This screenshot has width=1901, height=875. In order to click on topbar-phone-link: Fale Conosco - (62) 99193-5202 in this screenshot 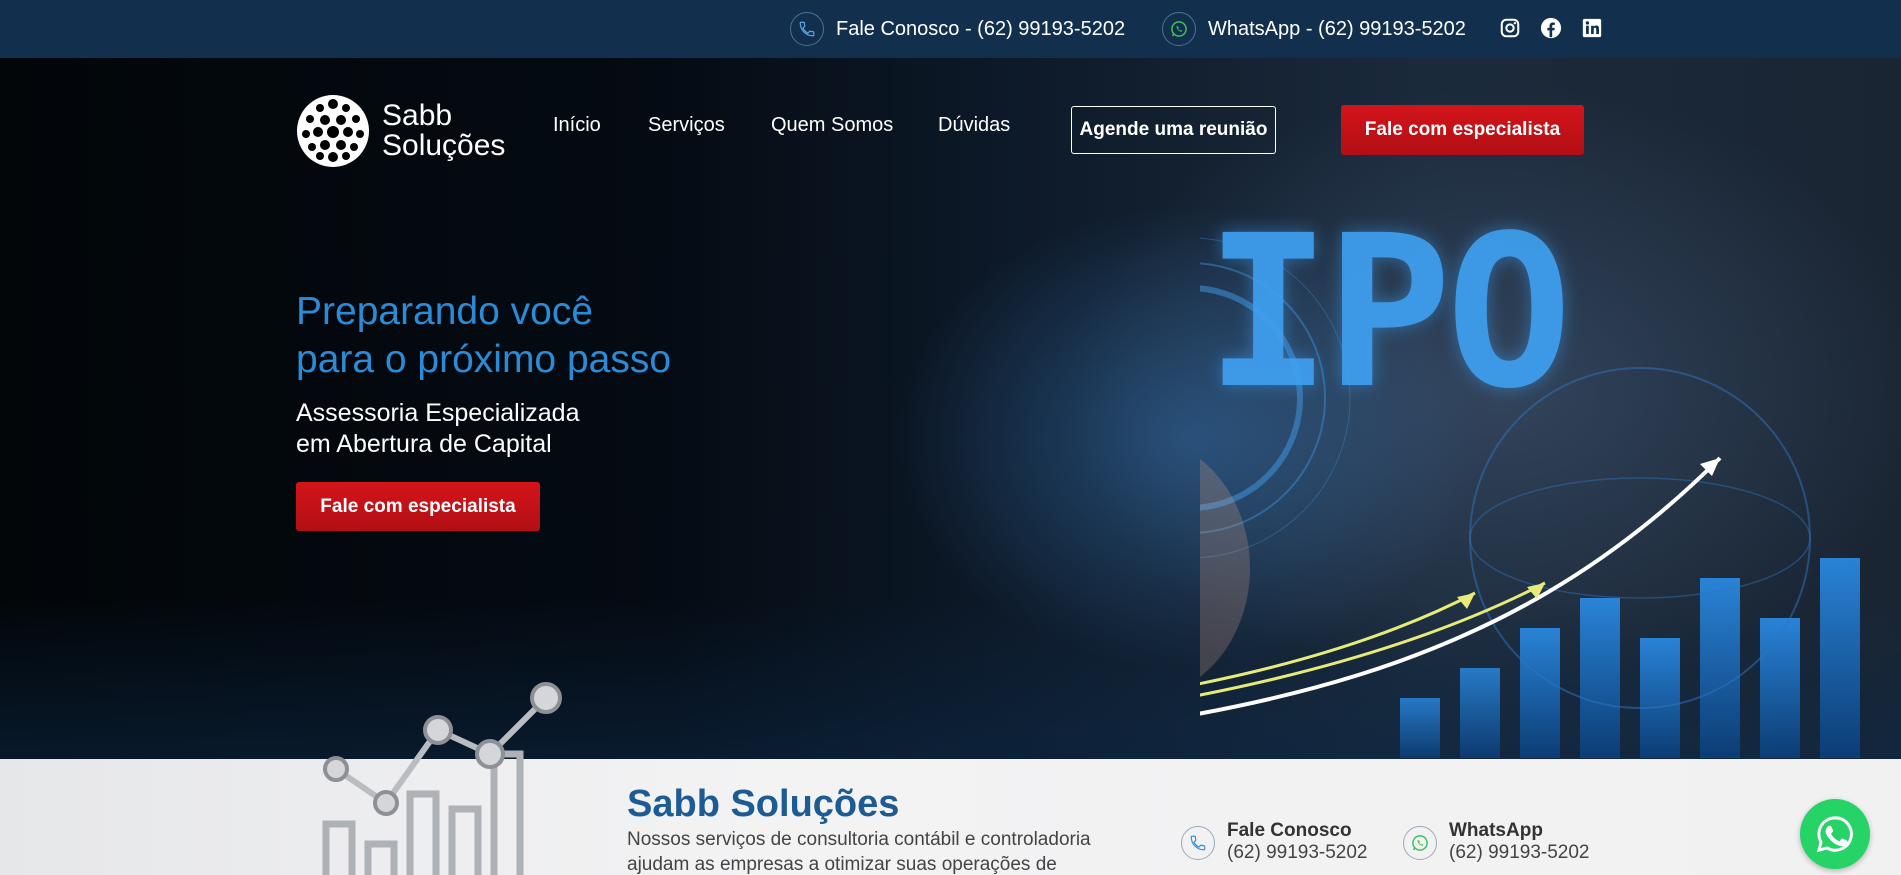, I will do `click(957, 29)`.